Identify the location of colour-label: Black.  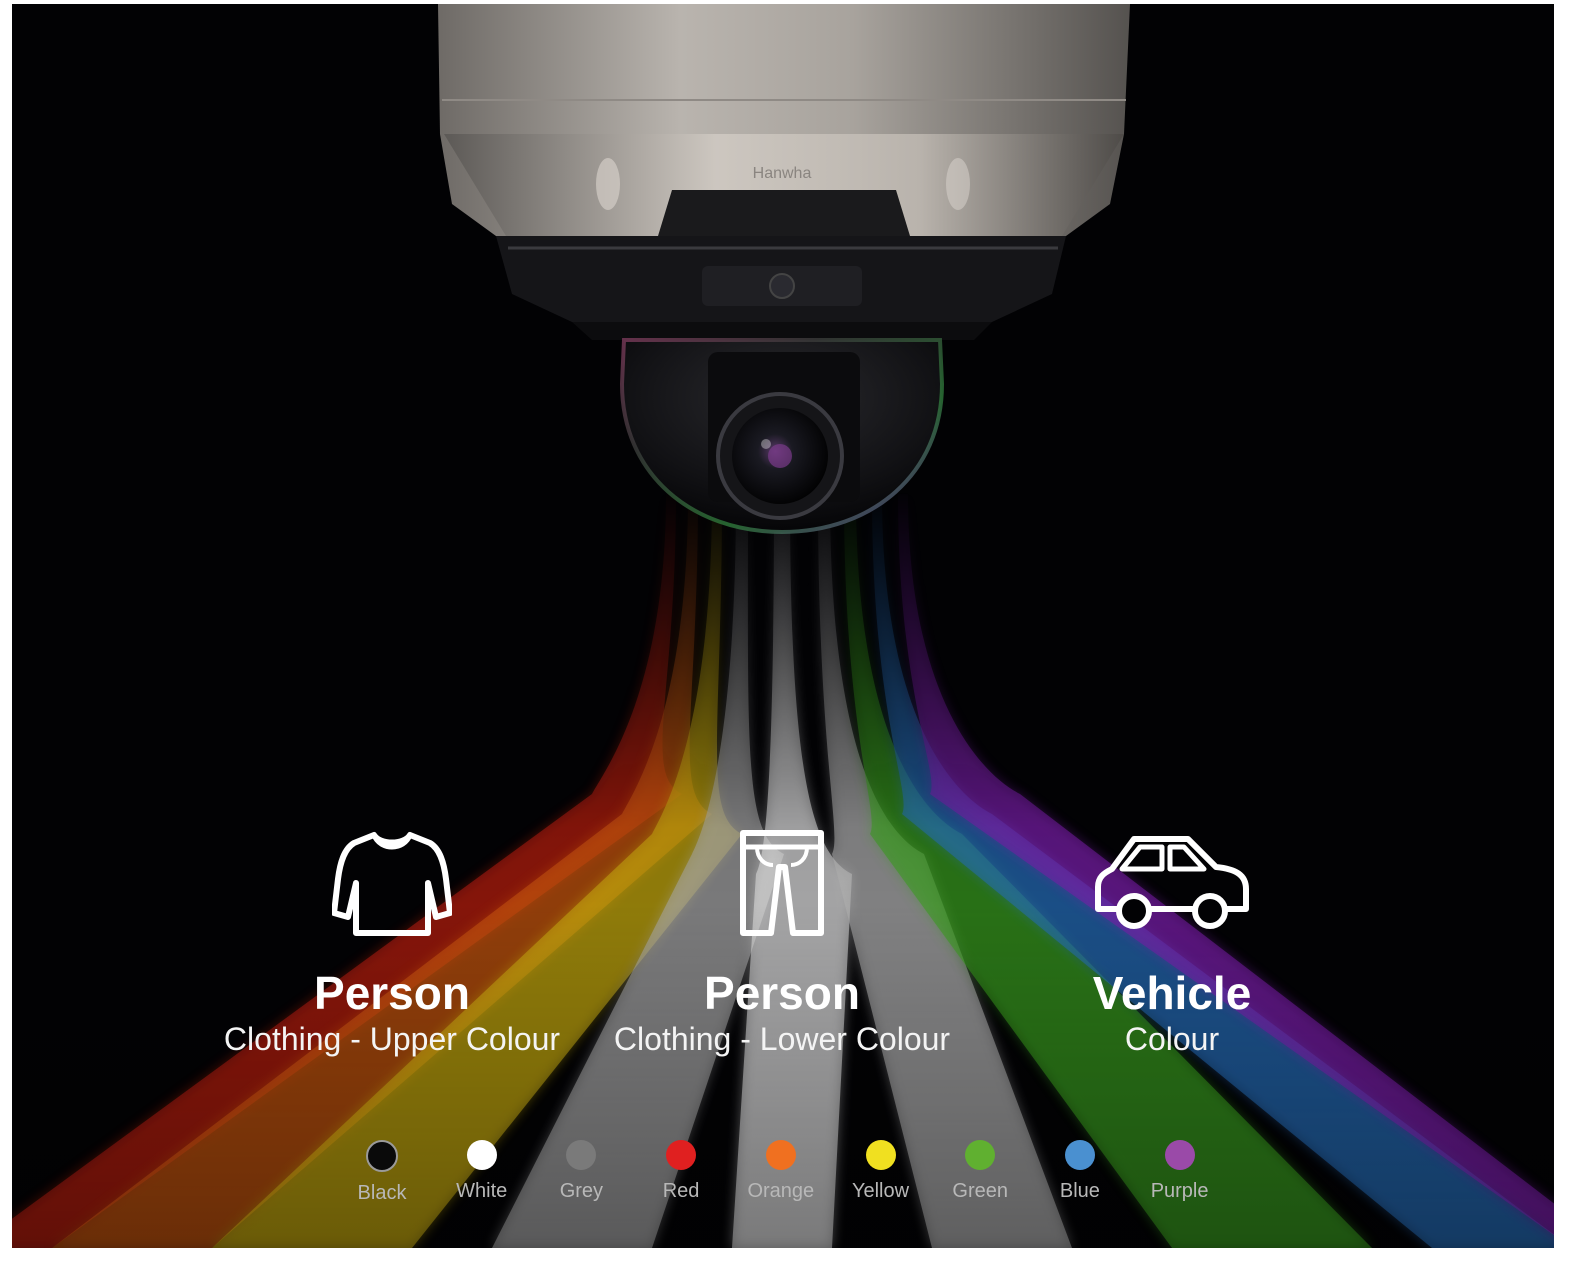
(382, 1193).